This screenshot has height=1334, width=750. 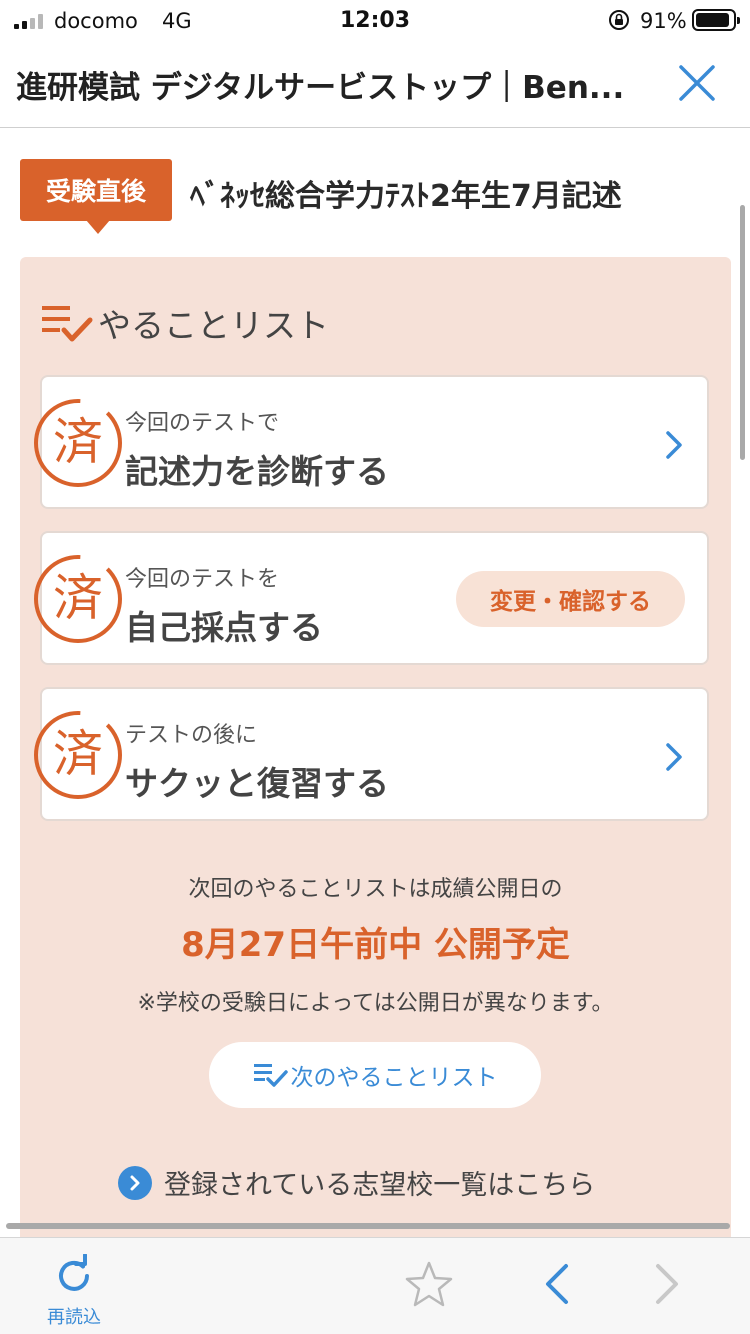 I want to click on forward-icon, so click(x=667, y=1284).